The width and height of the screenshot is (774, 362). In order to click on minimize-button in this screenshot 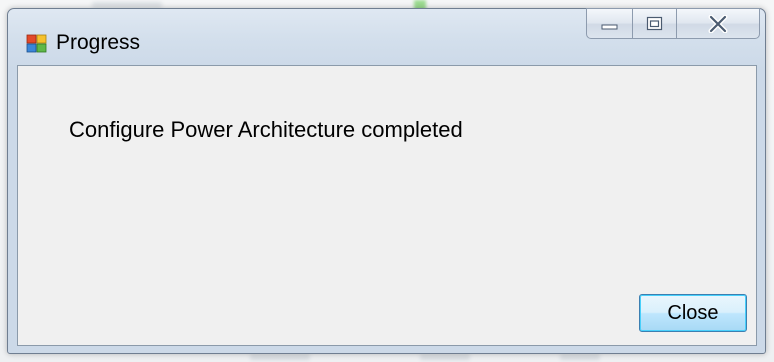, I will do `click(609, 23)`.